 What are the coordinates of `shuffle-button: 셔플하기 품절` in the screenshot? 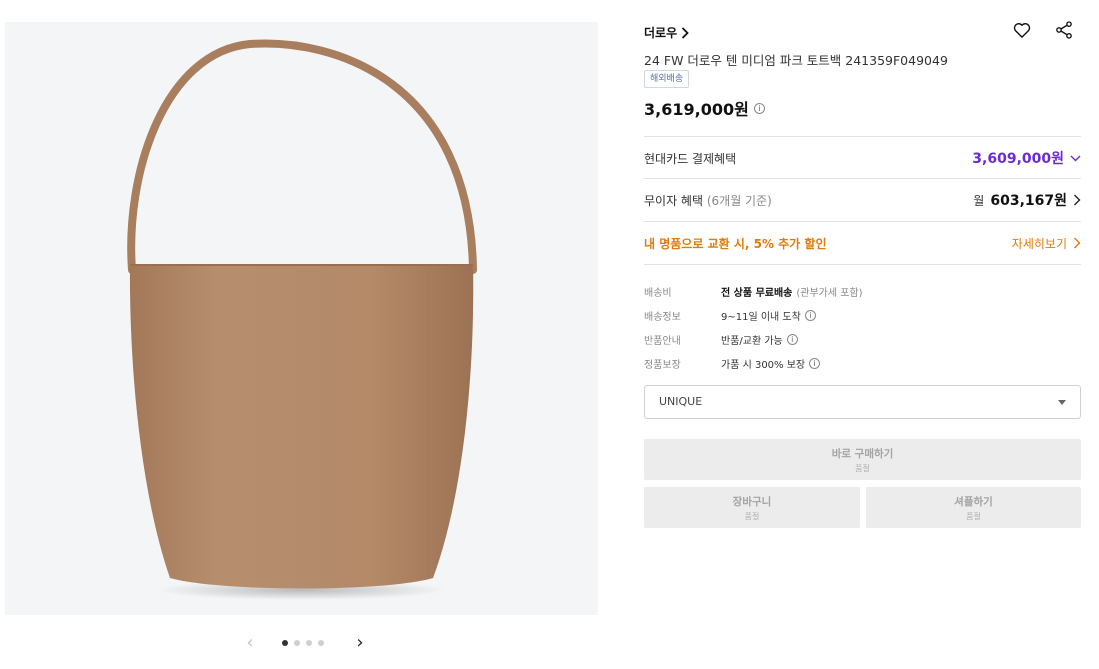 It's located at (973, 507).